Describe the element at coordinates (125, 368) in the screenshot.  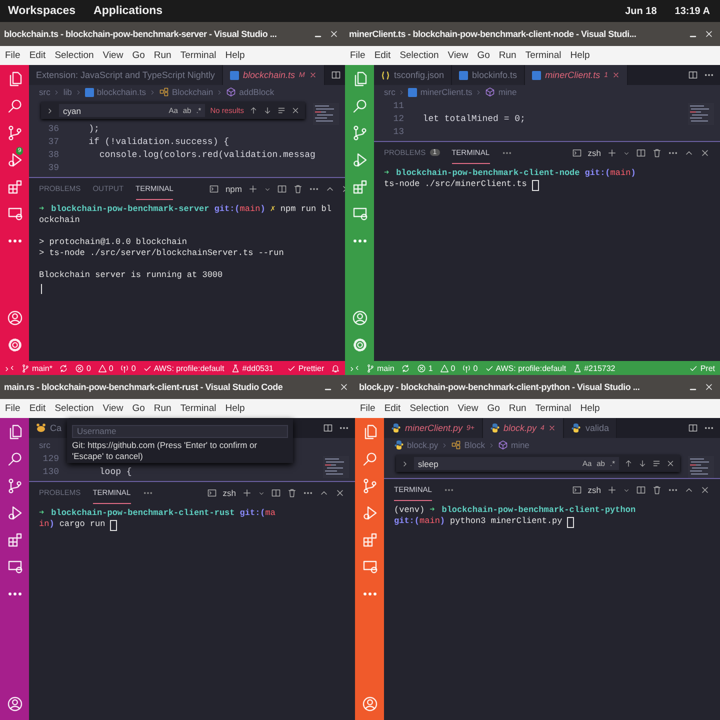
I see `antenna-icon` at that location.